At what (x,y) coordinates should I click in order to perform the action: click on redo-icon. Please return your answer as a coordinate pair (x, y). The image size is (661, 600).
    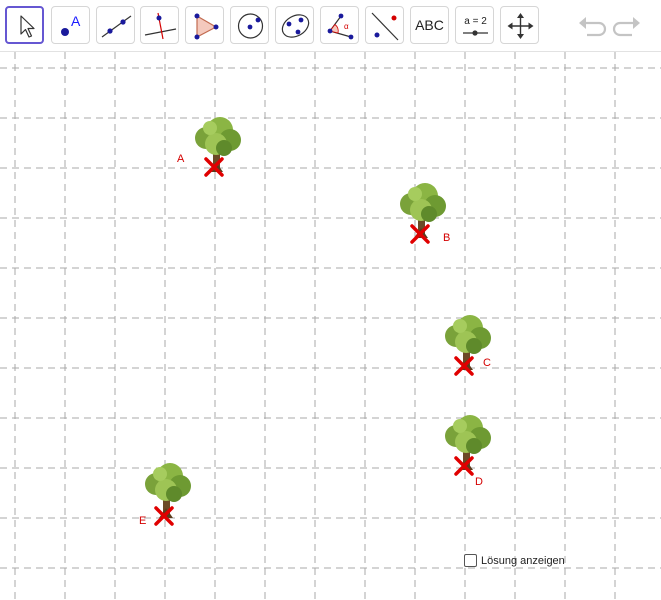
    Looking at the image, I should click on (626, 27).